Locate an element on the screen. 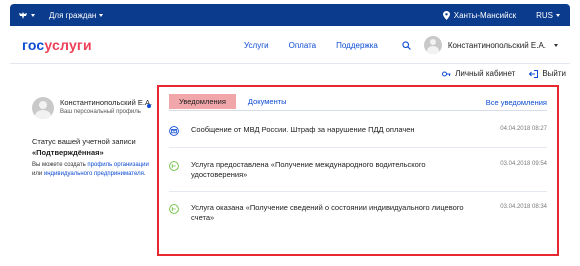 The height and width of the screenshot is (266, 580). user-menu: Константинопольский Е.А. is located at coordinates (490, 45).